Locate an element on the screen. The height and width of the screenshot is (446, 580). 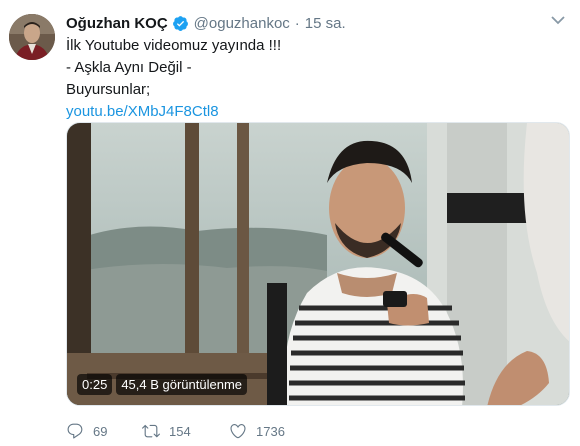
like-button: 1736 is located at coordinates (257, 431).